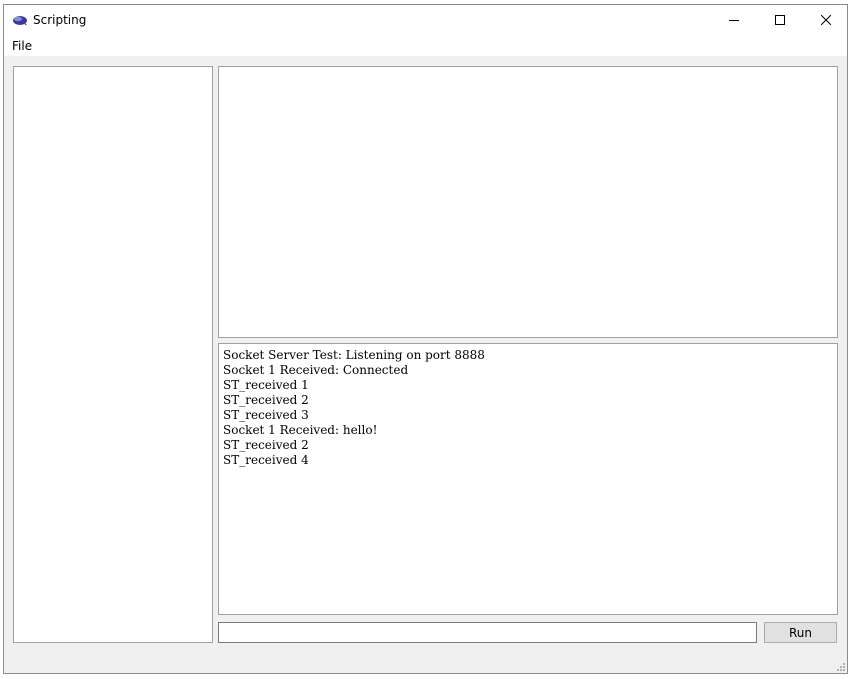 The image size is (852, 679). Describe the element at coordinates (316, 370) in the screenshot. I see `console-line: Socket 1 Received: Connected` at that location.